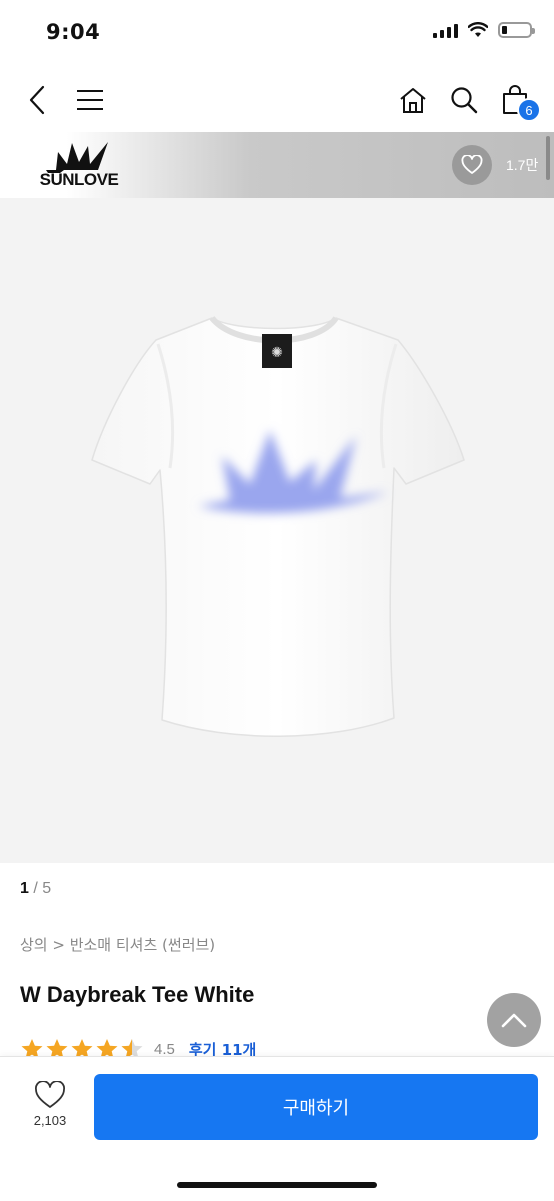 The height and width of the screenshot is (1201, 554). What do you see at coordinates (529, 110) in the screenshot?
I see `cart-count-badge: 6` at bounding box center [529, 110].